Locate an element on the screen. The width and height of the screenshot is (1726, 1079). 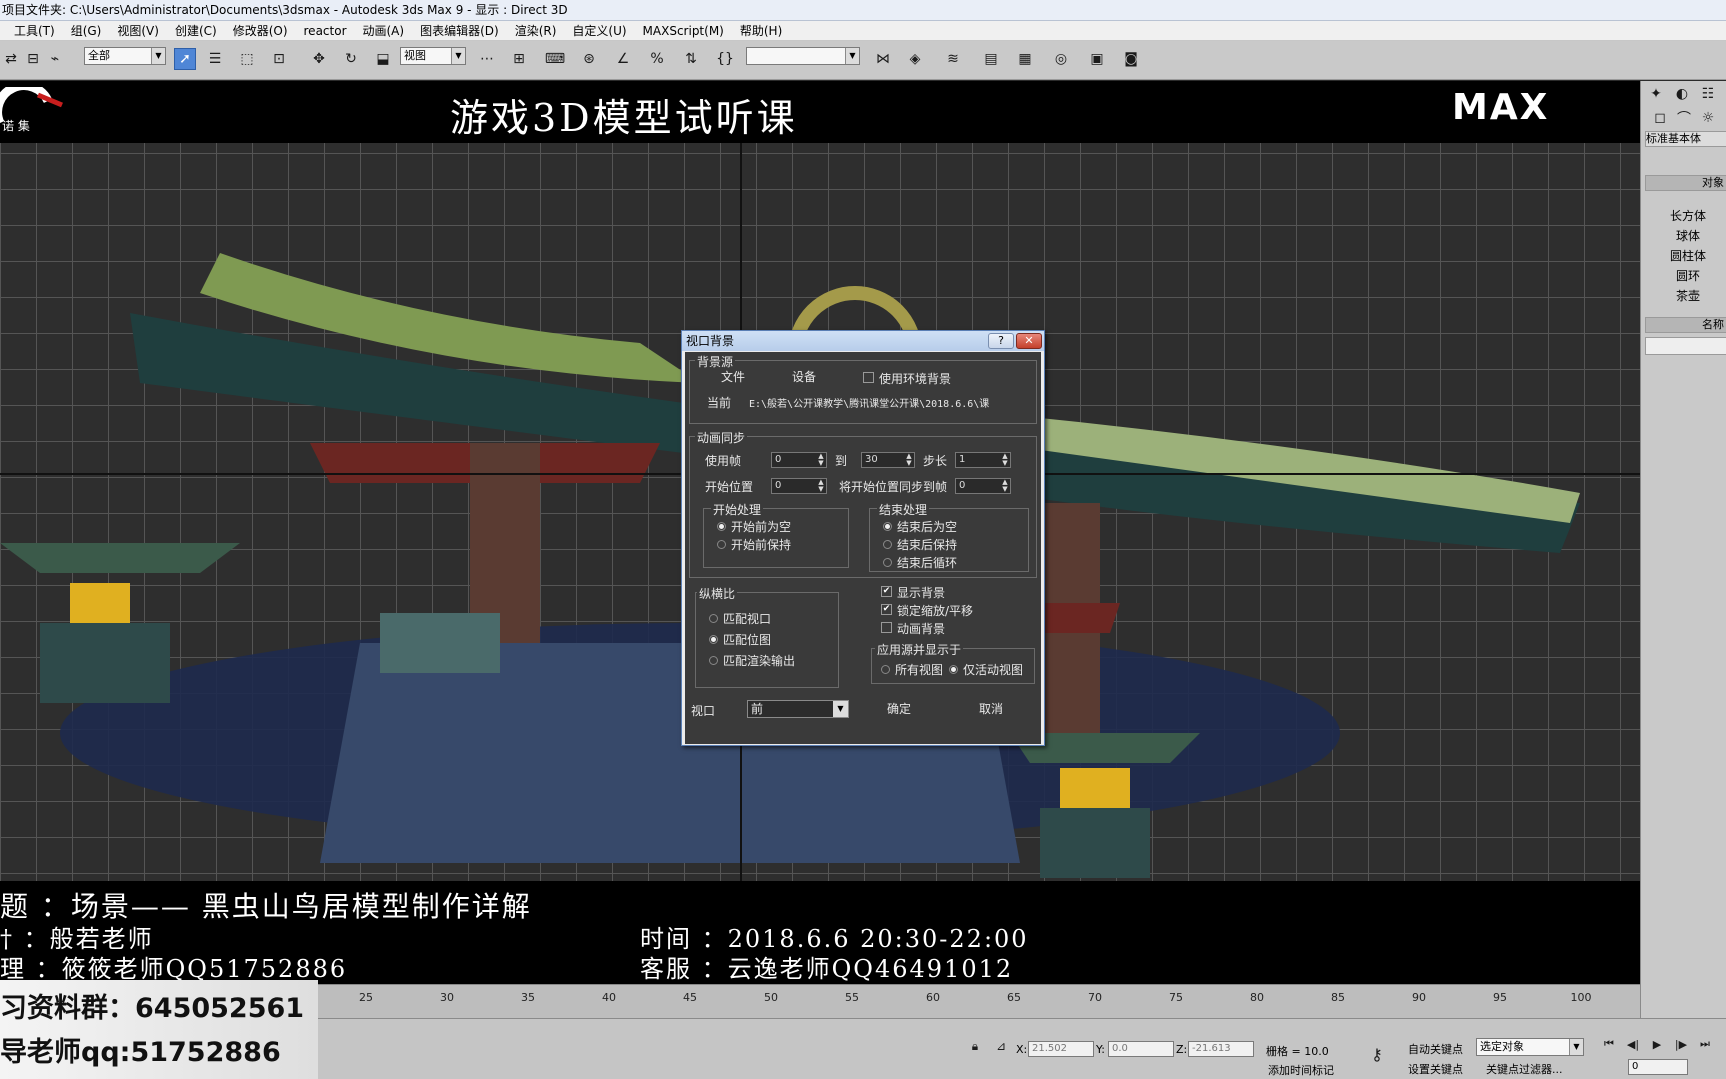
loop-after-radio is located at coordinates (887, 562).